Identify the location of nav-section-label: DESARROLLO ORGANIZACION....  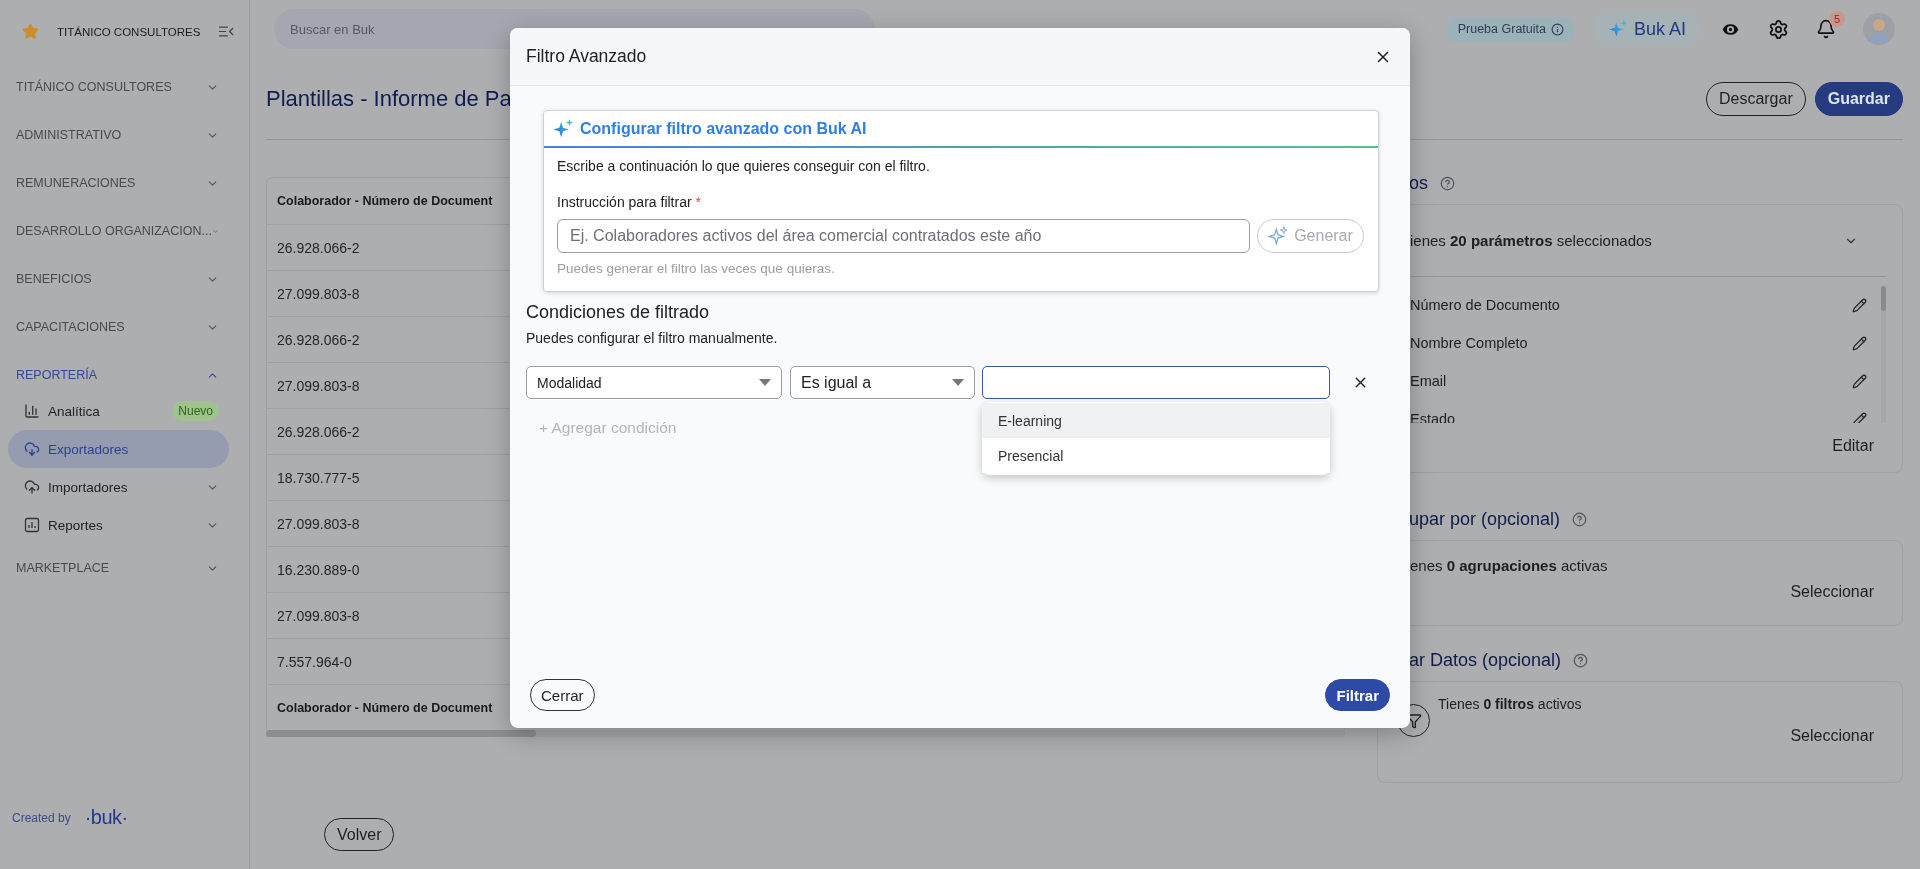
(114, 231).